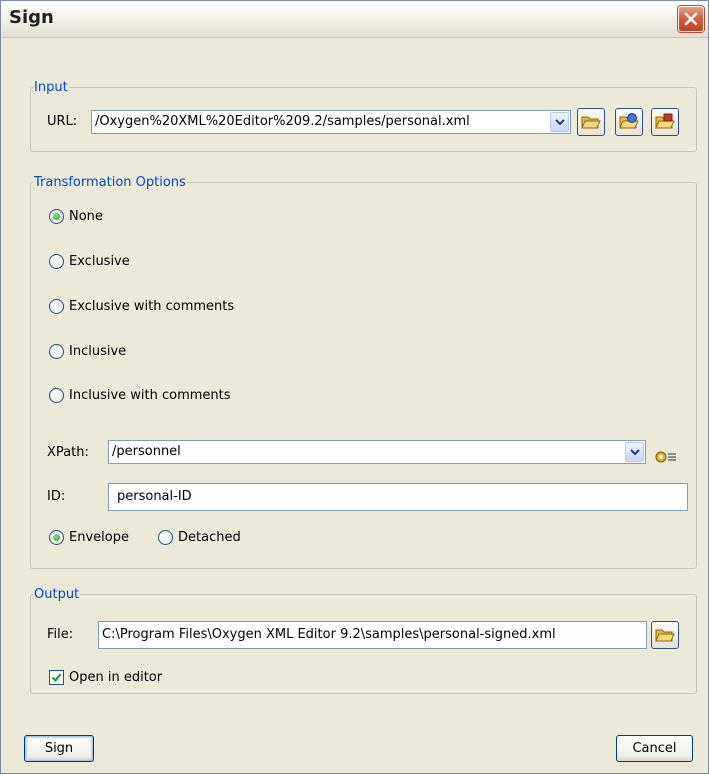 Image resolution: width=709 pixels, height=774 pixels. I want to click on option-exclusive: Exclusive, so click(89, 261).